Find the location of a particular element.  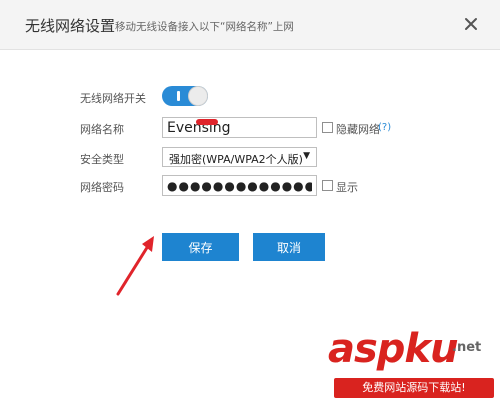

help-link: (?) is located at coordinates (384, 127).